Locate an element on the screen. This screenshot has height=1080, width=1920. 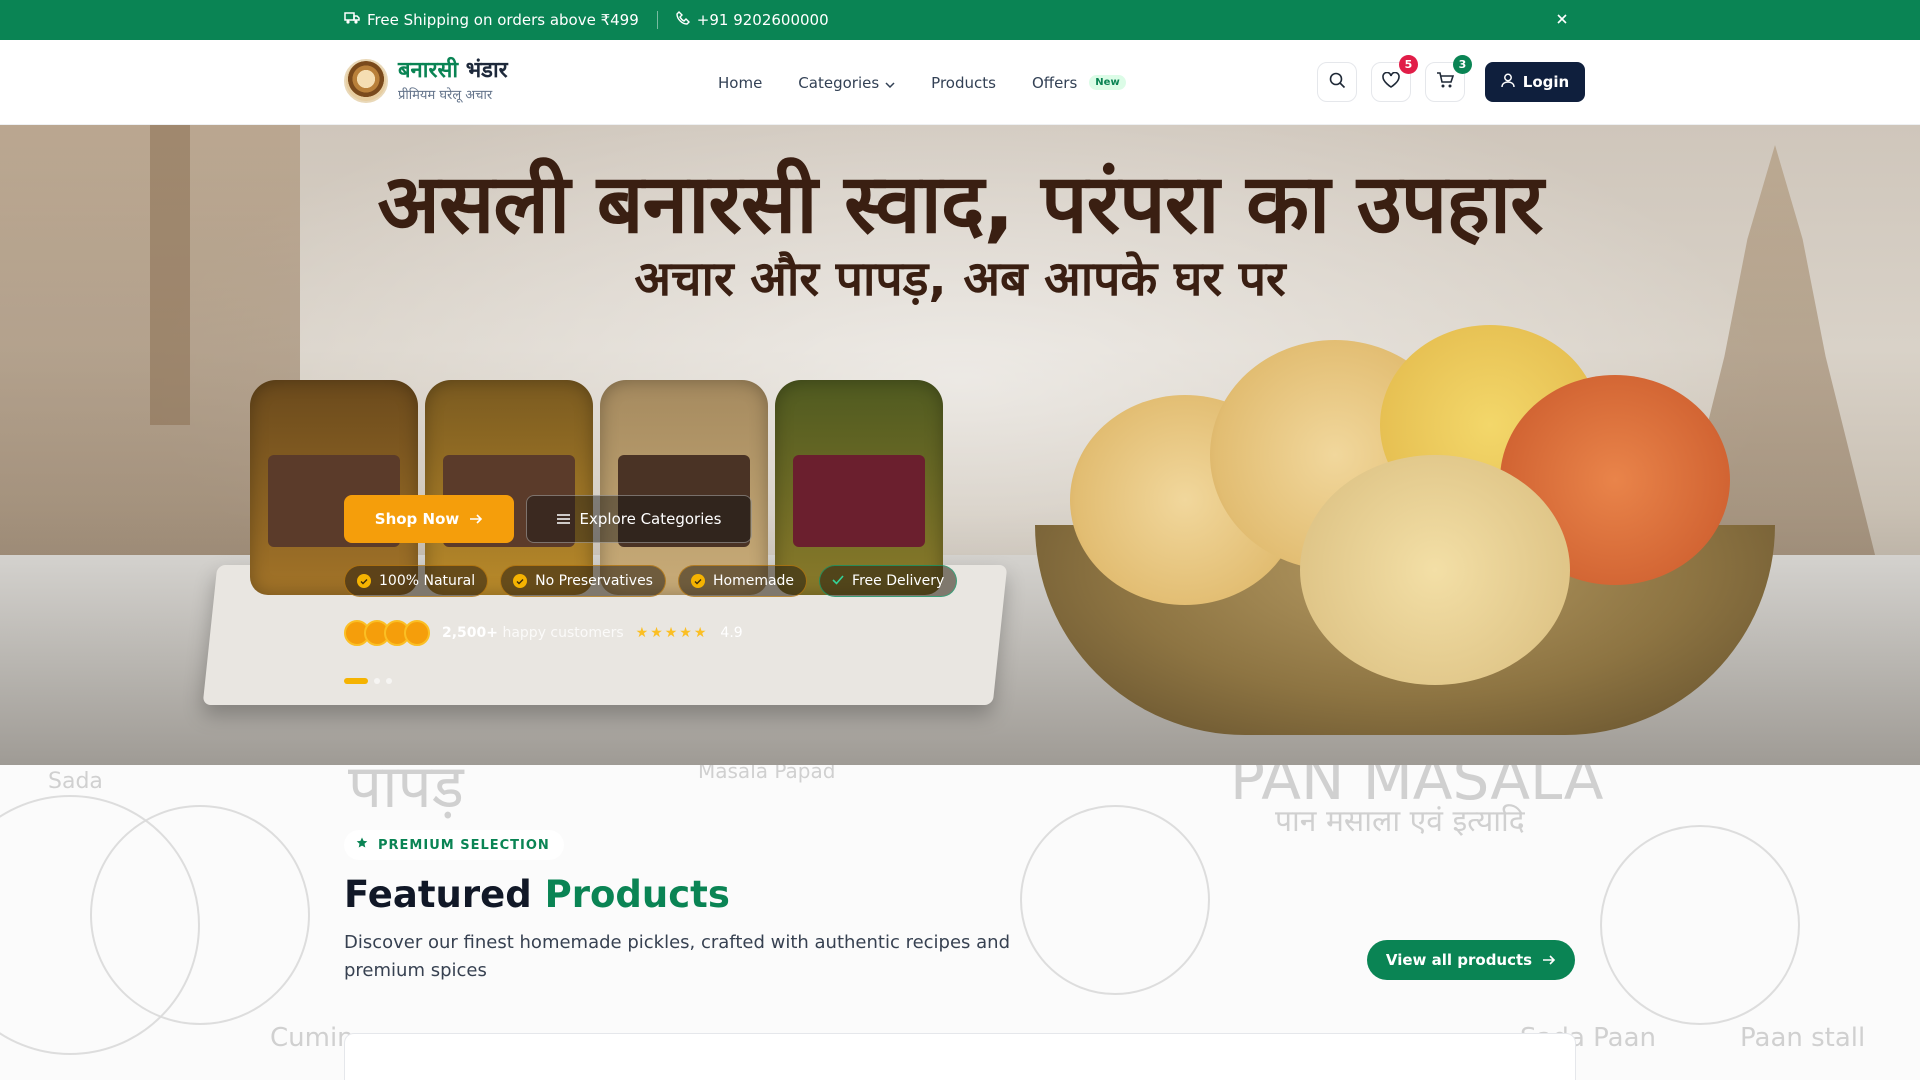
background-text: Paan stall is located at coordinates (1803, 1038).